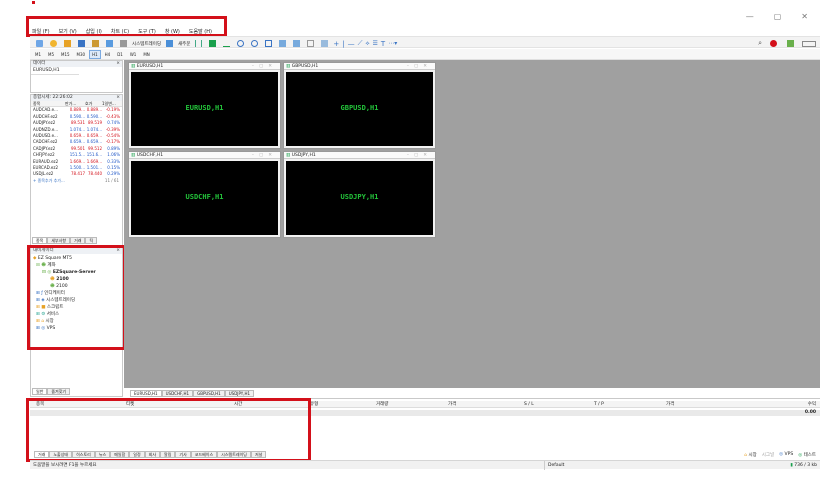  Describe the element at coordinates (40, 240) in the screenshot. I see `tab-symbols: 종목` at that location.